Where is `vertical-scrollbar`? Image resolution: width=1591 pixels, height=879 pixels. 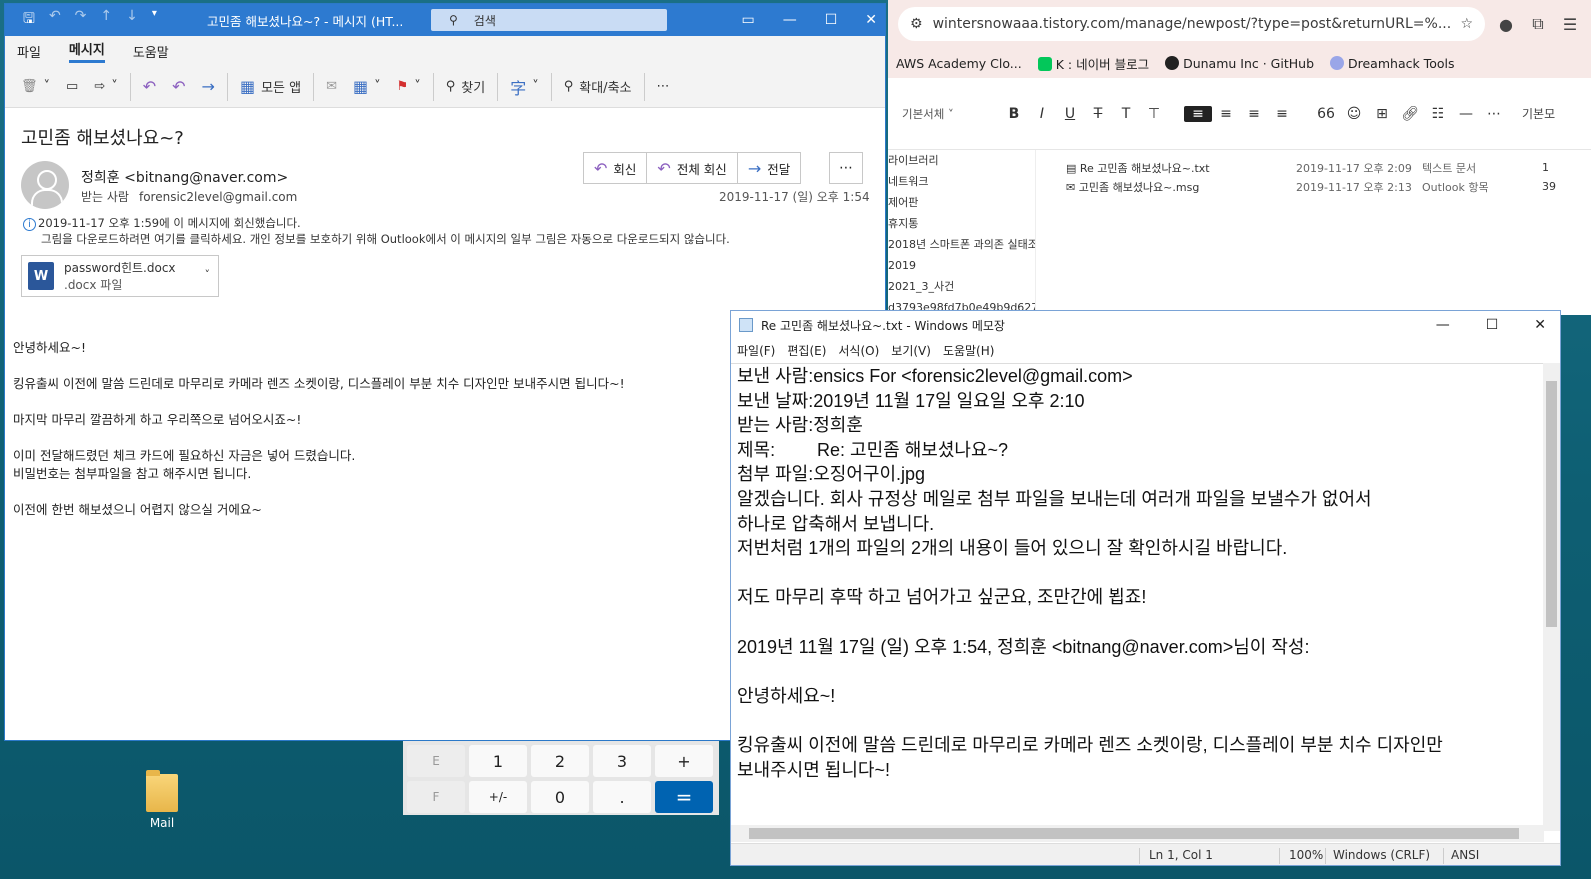
vertical-scrollbar is located at coordinates (1551, 597).